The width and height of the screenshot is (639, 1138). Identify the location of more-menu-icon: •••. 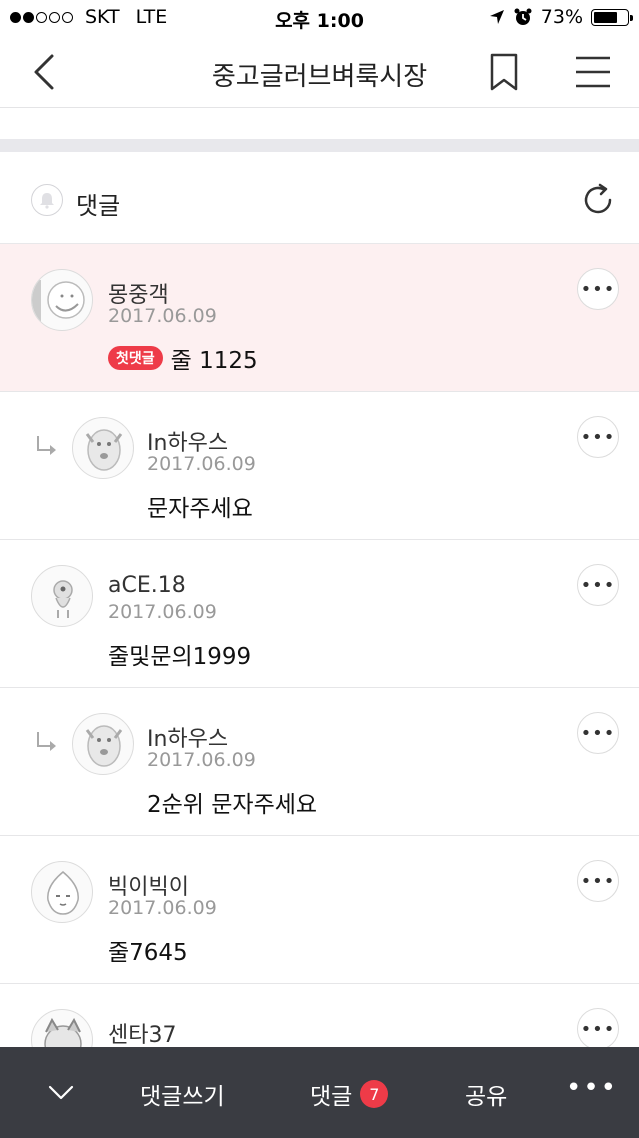
(592, 1088).